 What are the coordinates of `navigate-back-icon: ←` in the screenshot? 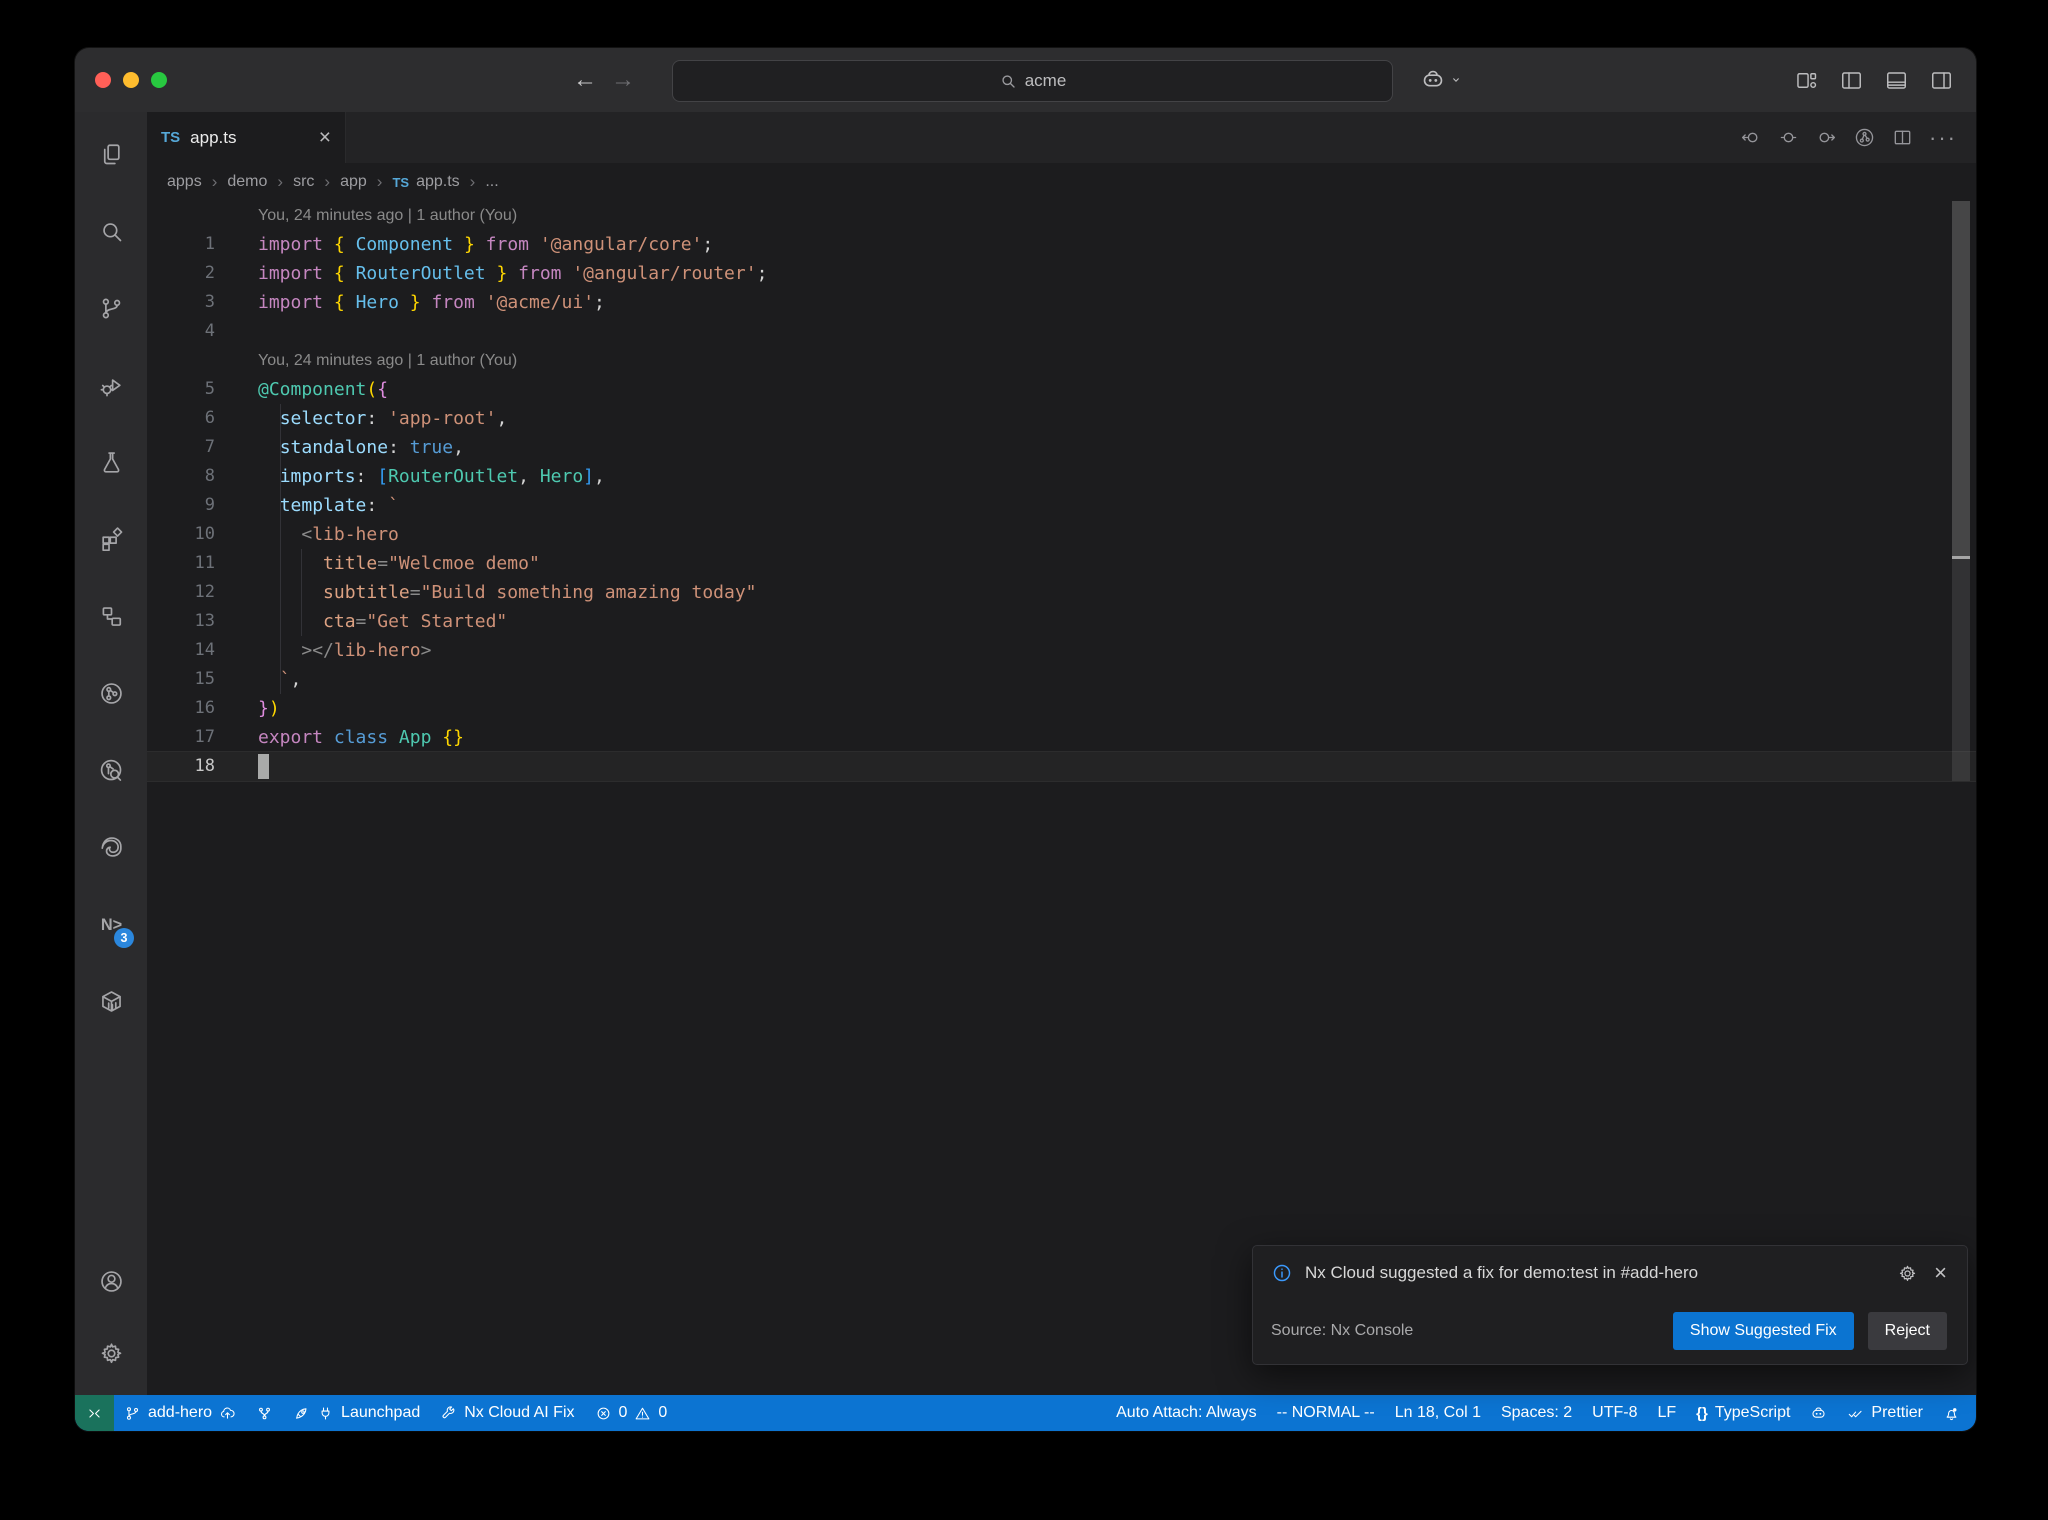 It's located at (585, 80).